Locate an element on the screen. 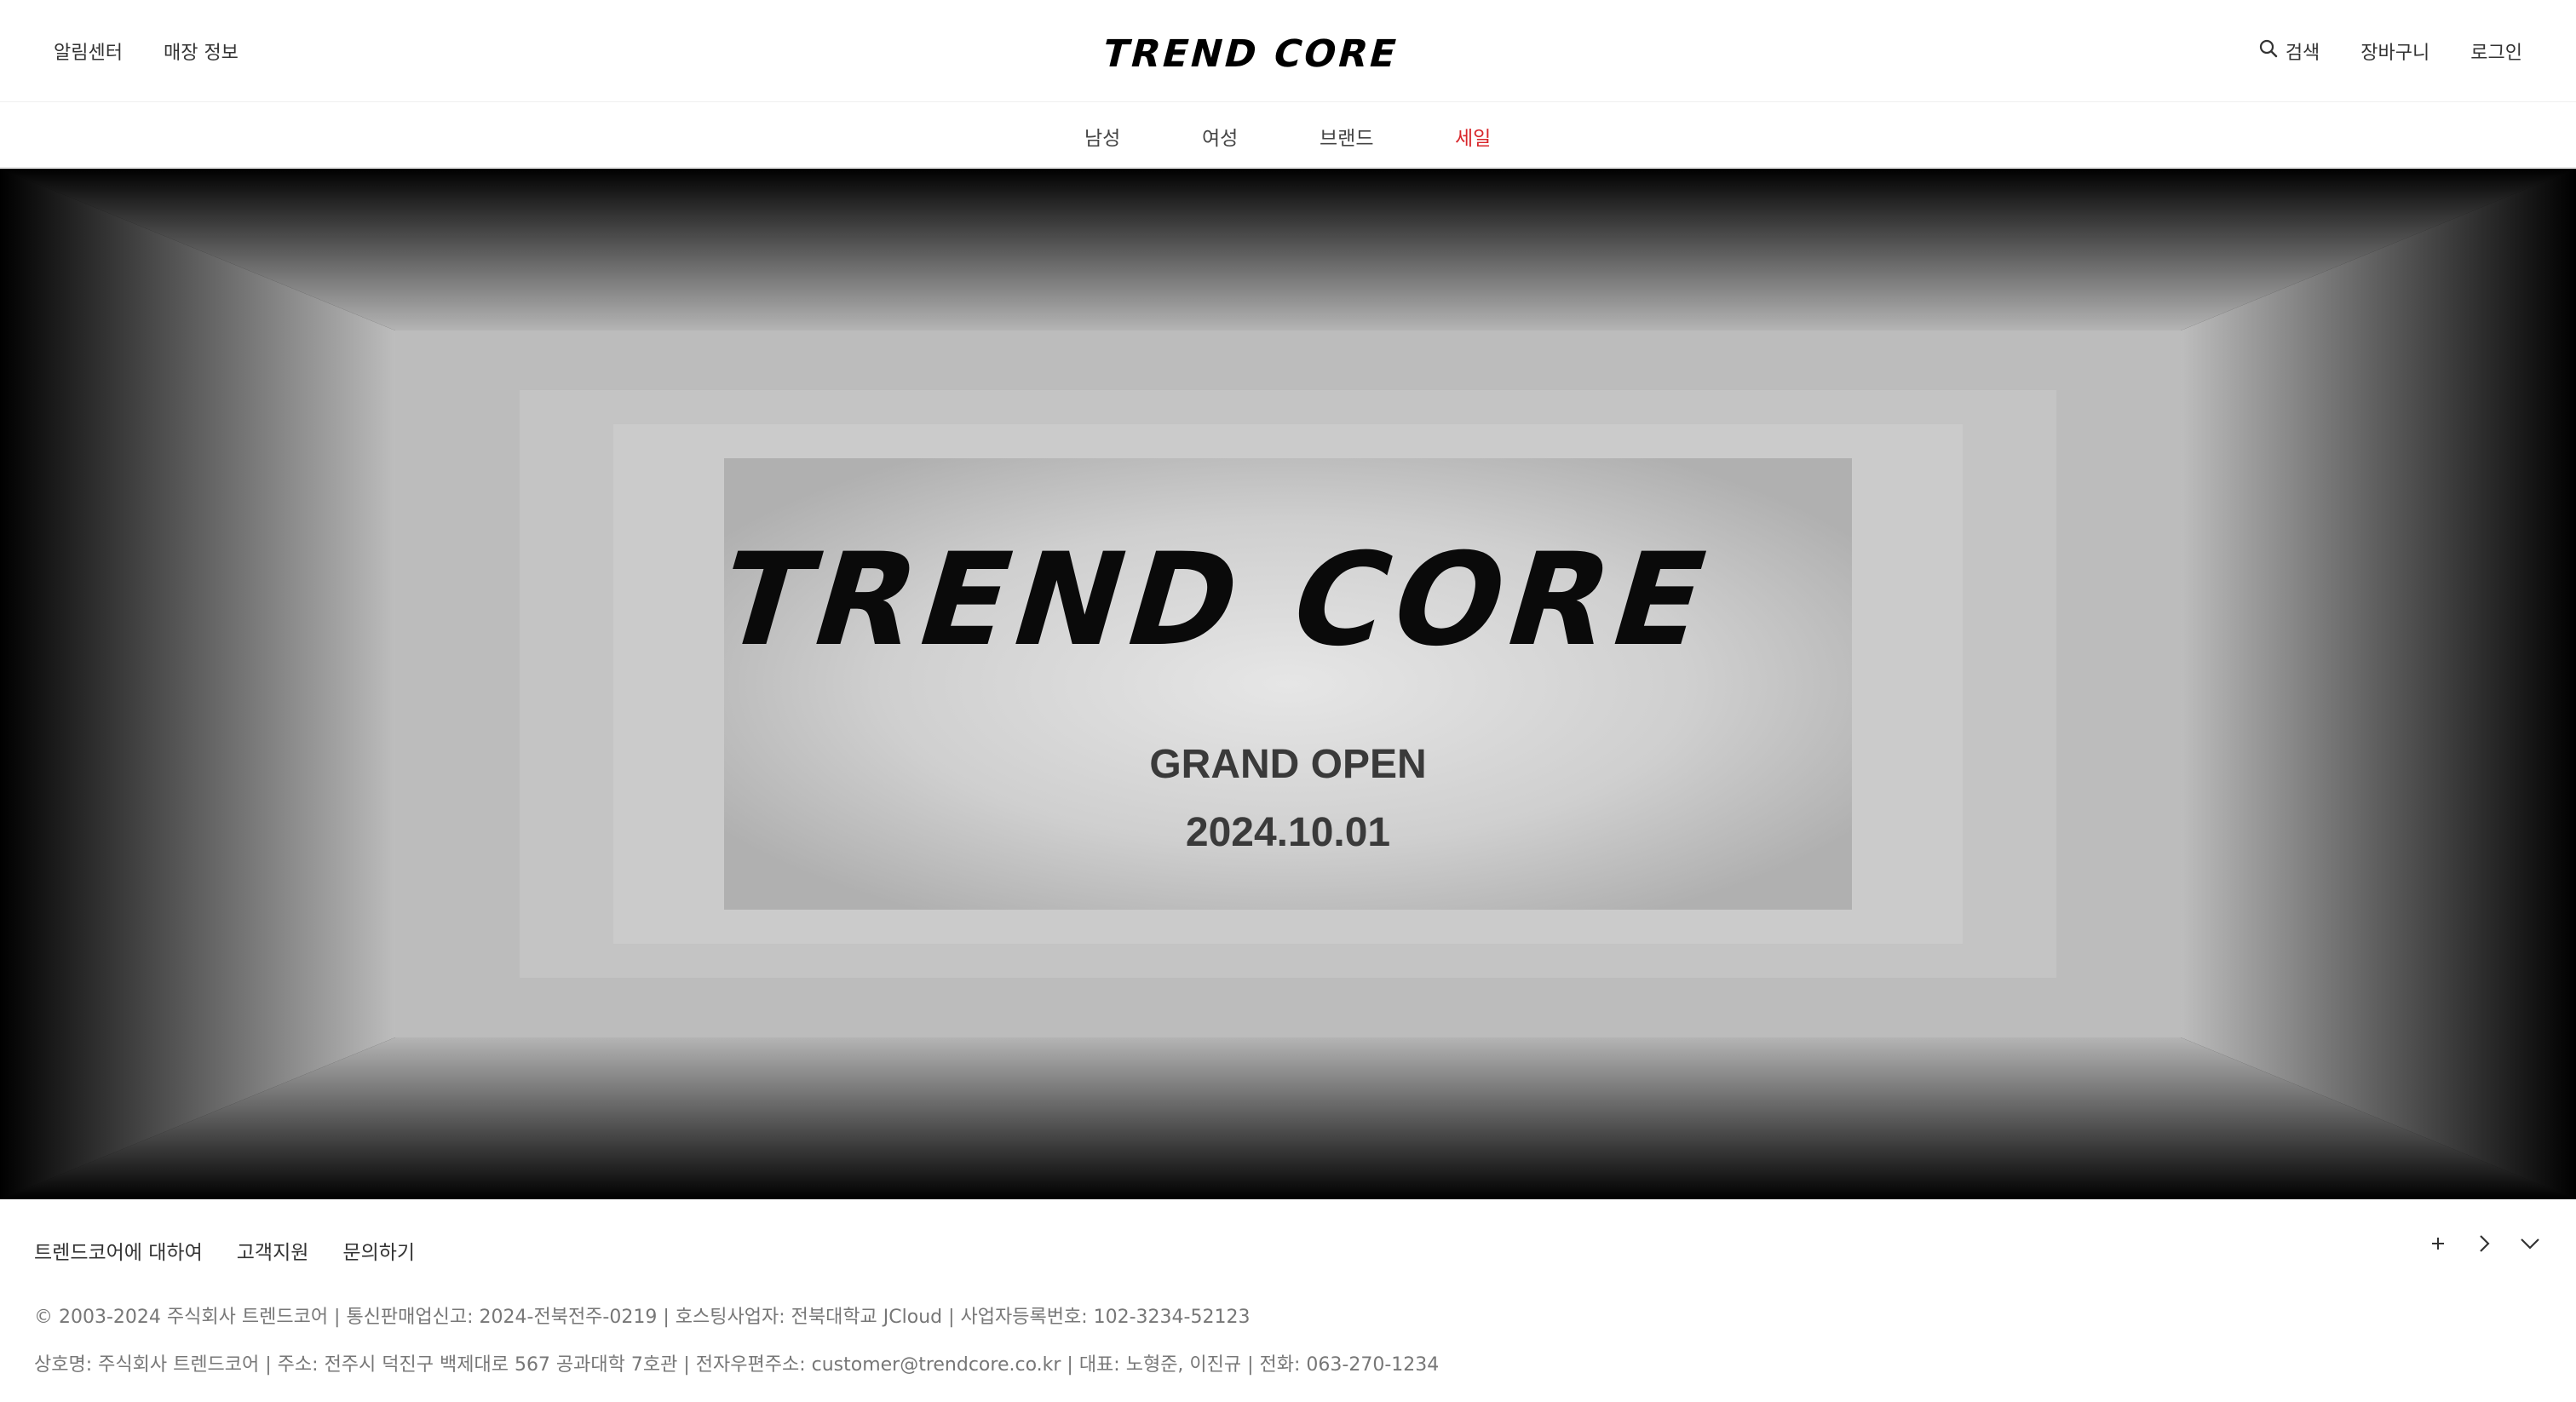  logo-text: TREND CORE is located at coordinates (1251, 51).